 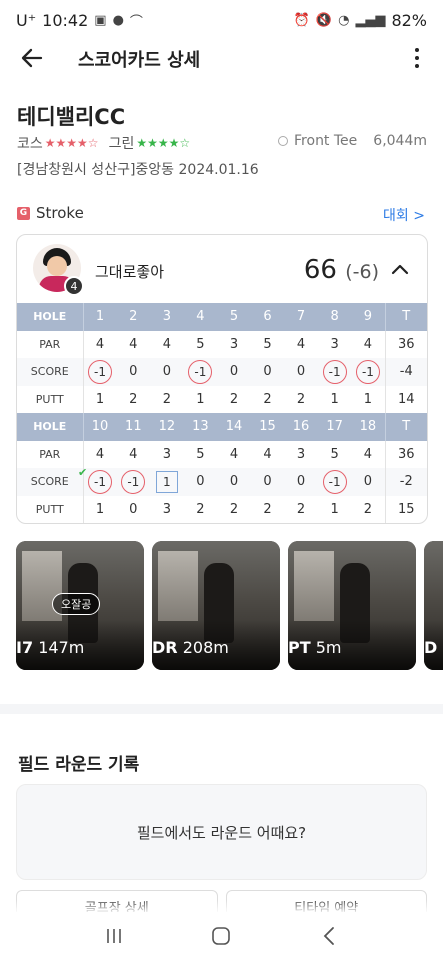 I want to click on green-rating-label: 그린, so click(x=121, y=144).